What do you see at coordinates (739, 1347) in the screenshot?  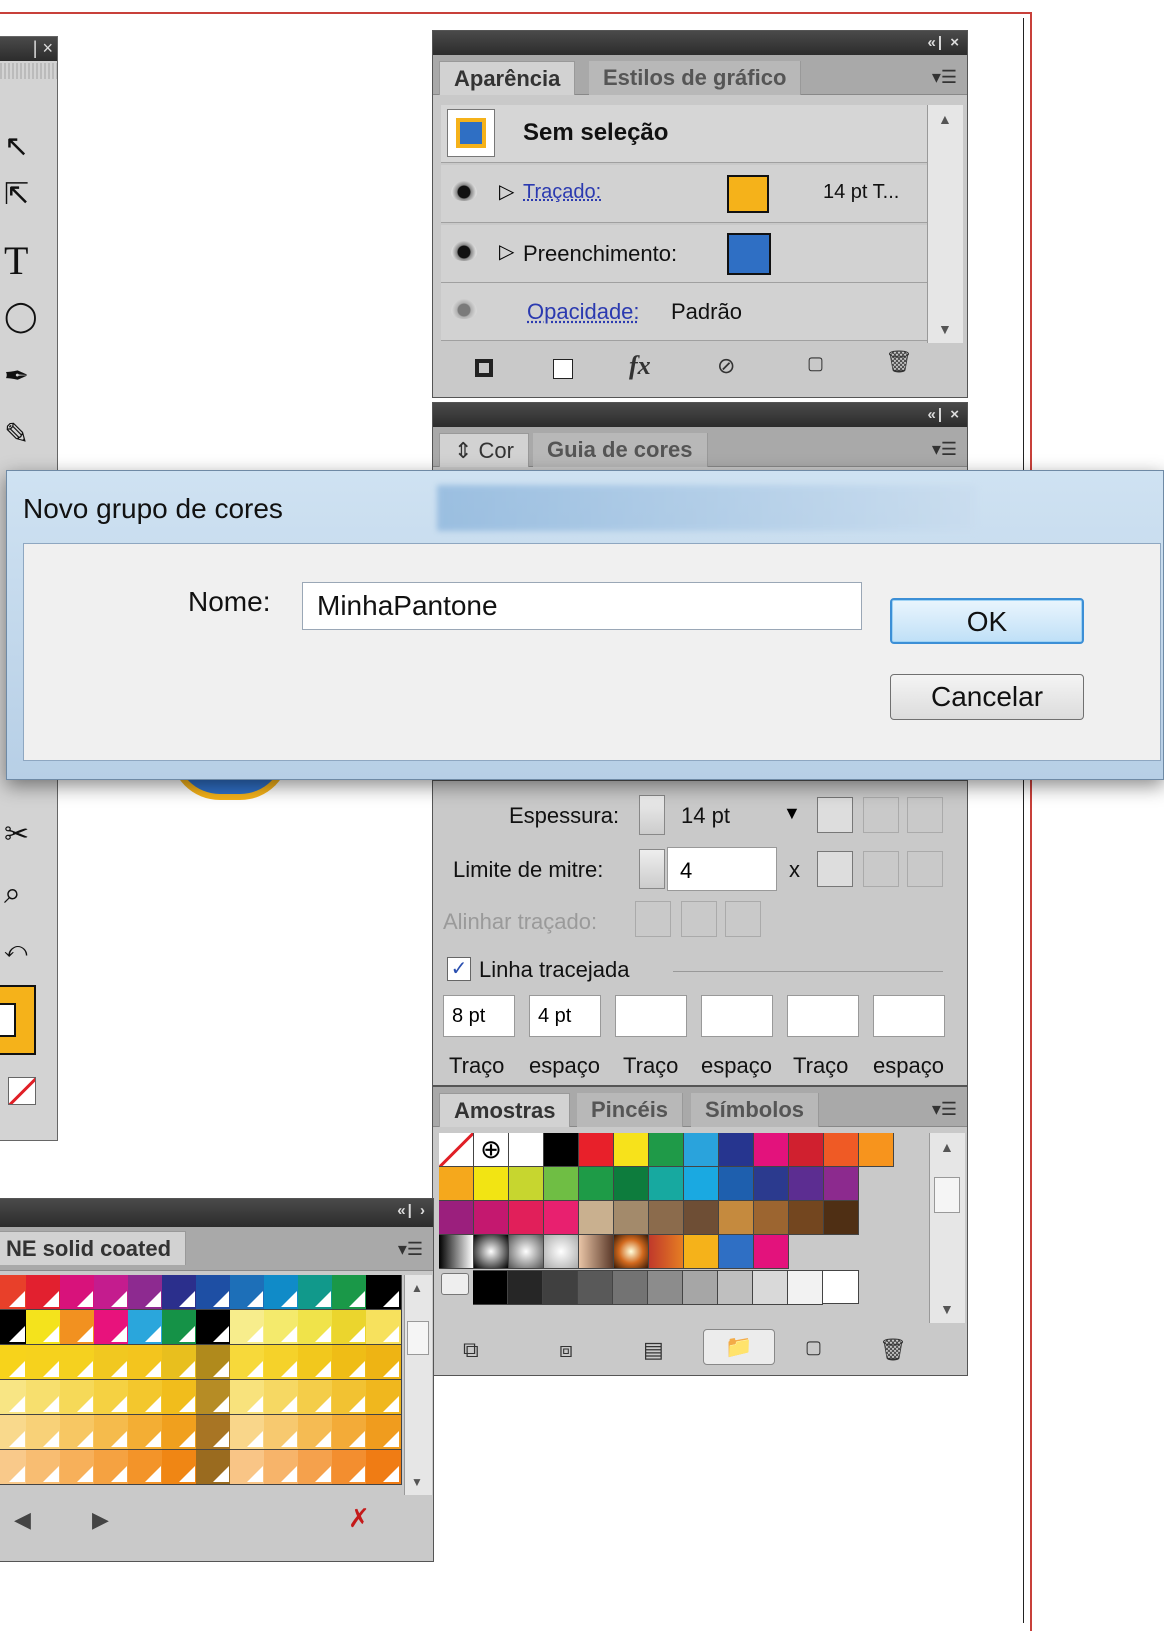 I see `new-group-icon: 📁` at bounding box center [739, 1347].